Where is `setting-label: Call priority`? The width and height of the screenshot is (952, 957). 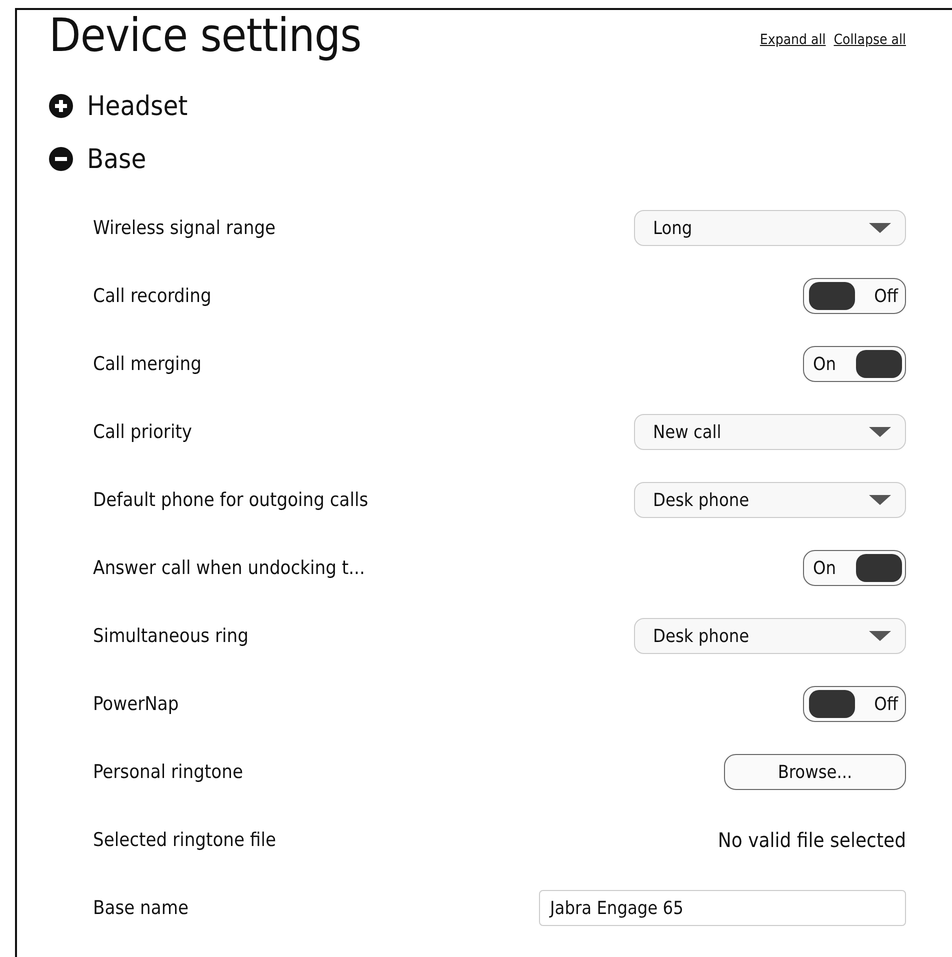
setting-label: Call priority is located at coordinates (142, 432).